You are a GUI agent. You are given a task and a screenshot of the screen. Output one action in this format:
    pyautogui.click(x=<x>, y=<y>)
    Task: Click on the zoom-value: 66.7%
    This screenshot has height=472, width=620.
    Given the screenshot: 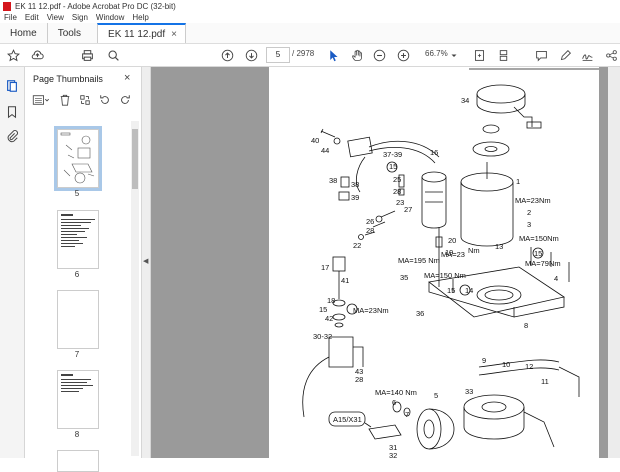 What is the action you would take?
    pyautogui.click(x=436, y=53)
    